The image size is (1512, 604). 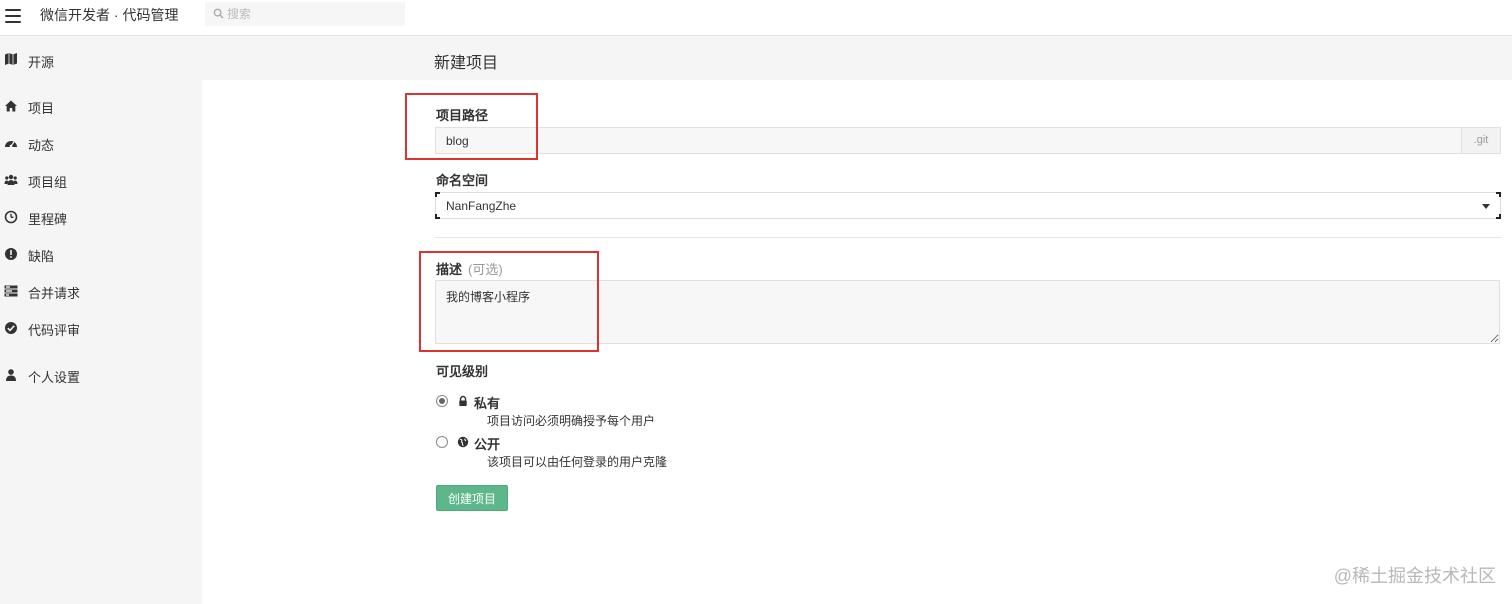 What do you see at coordinates (462, 371) in the screenshot?
I see `visibility-label: 可见级别` at bounding box center [462, 371].